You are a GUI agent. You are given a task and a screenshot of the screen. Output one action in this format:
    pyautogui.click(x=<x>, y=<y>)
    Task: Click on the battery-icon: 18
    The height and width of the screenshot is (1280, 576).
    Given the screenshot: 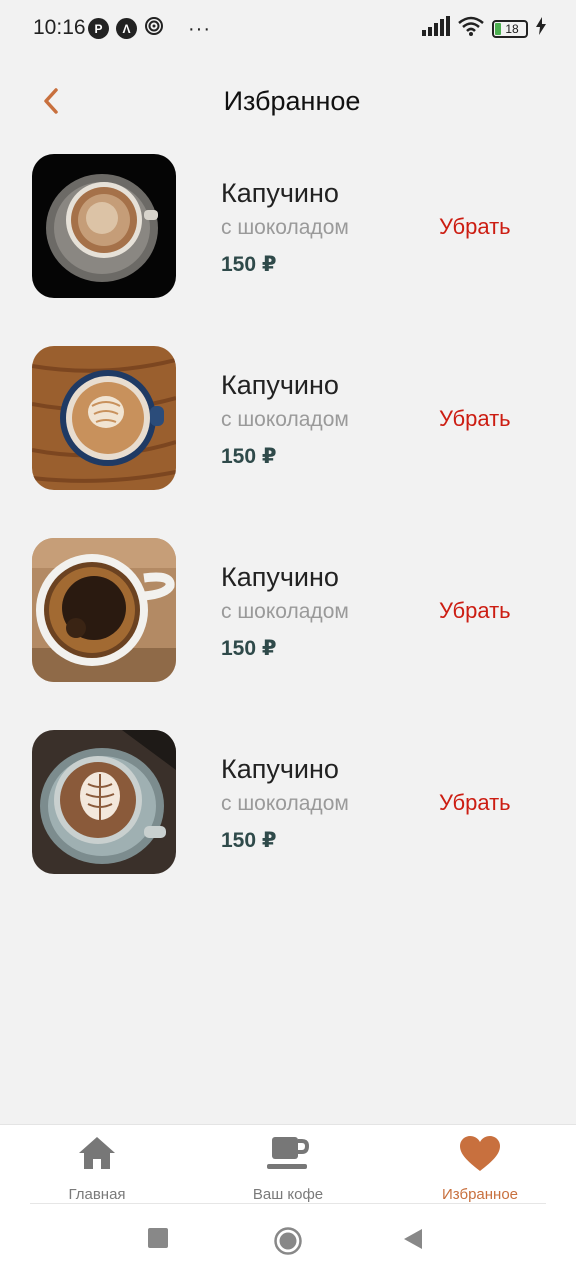 What is the action you would take?
    pyautogui.click(x=510, y=28)
    